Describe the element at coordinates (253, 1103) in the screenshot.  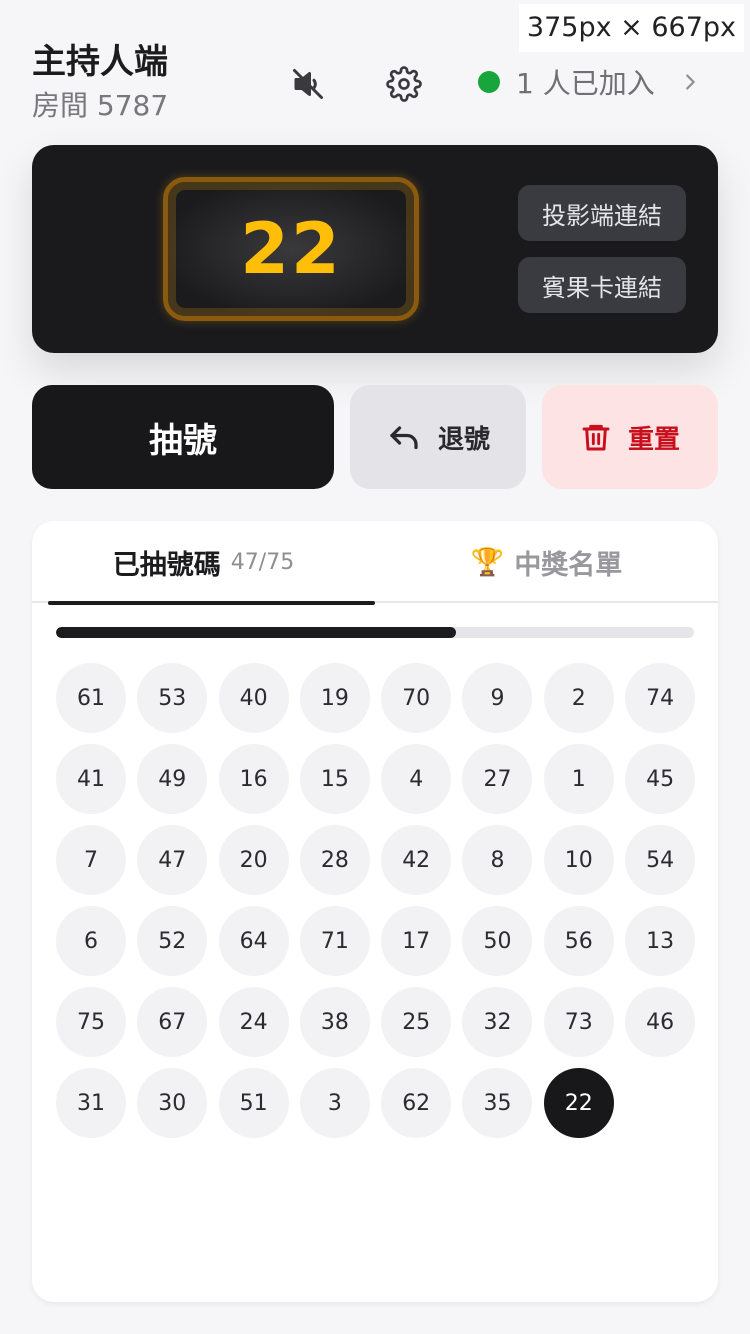
I see `drawn-number-ball: 51` at that location.